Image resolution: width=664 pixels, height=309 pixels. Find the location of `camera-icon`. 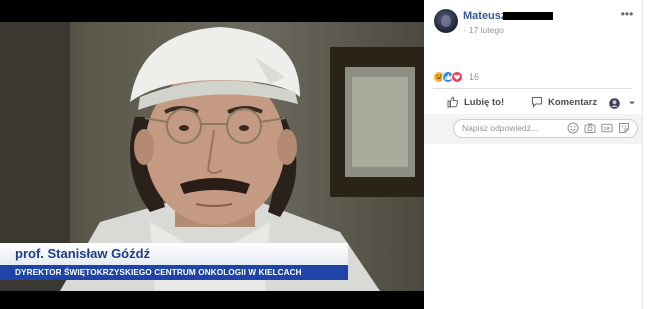

camera-icon is located at coordinates (590, 128).